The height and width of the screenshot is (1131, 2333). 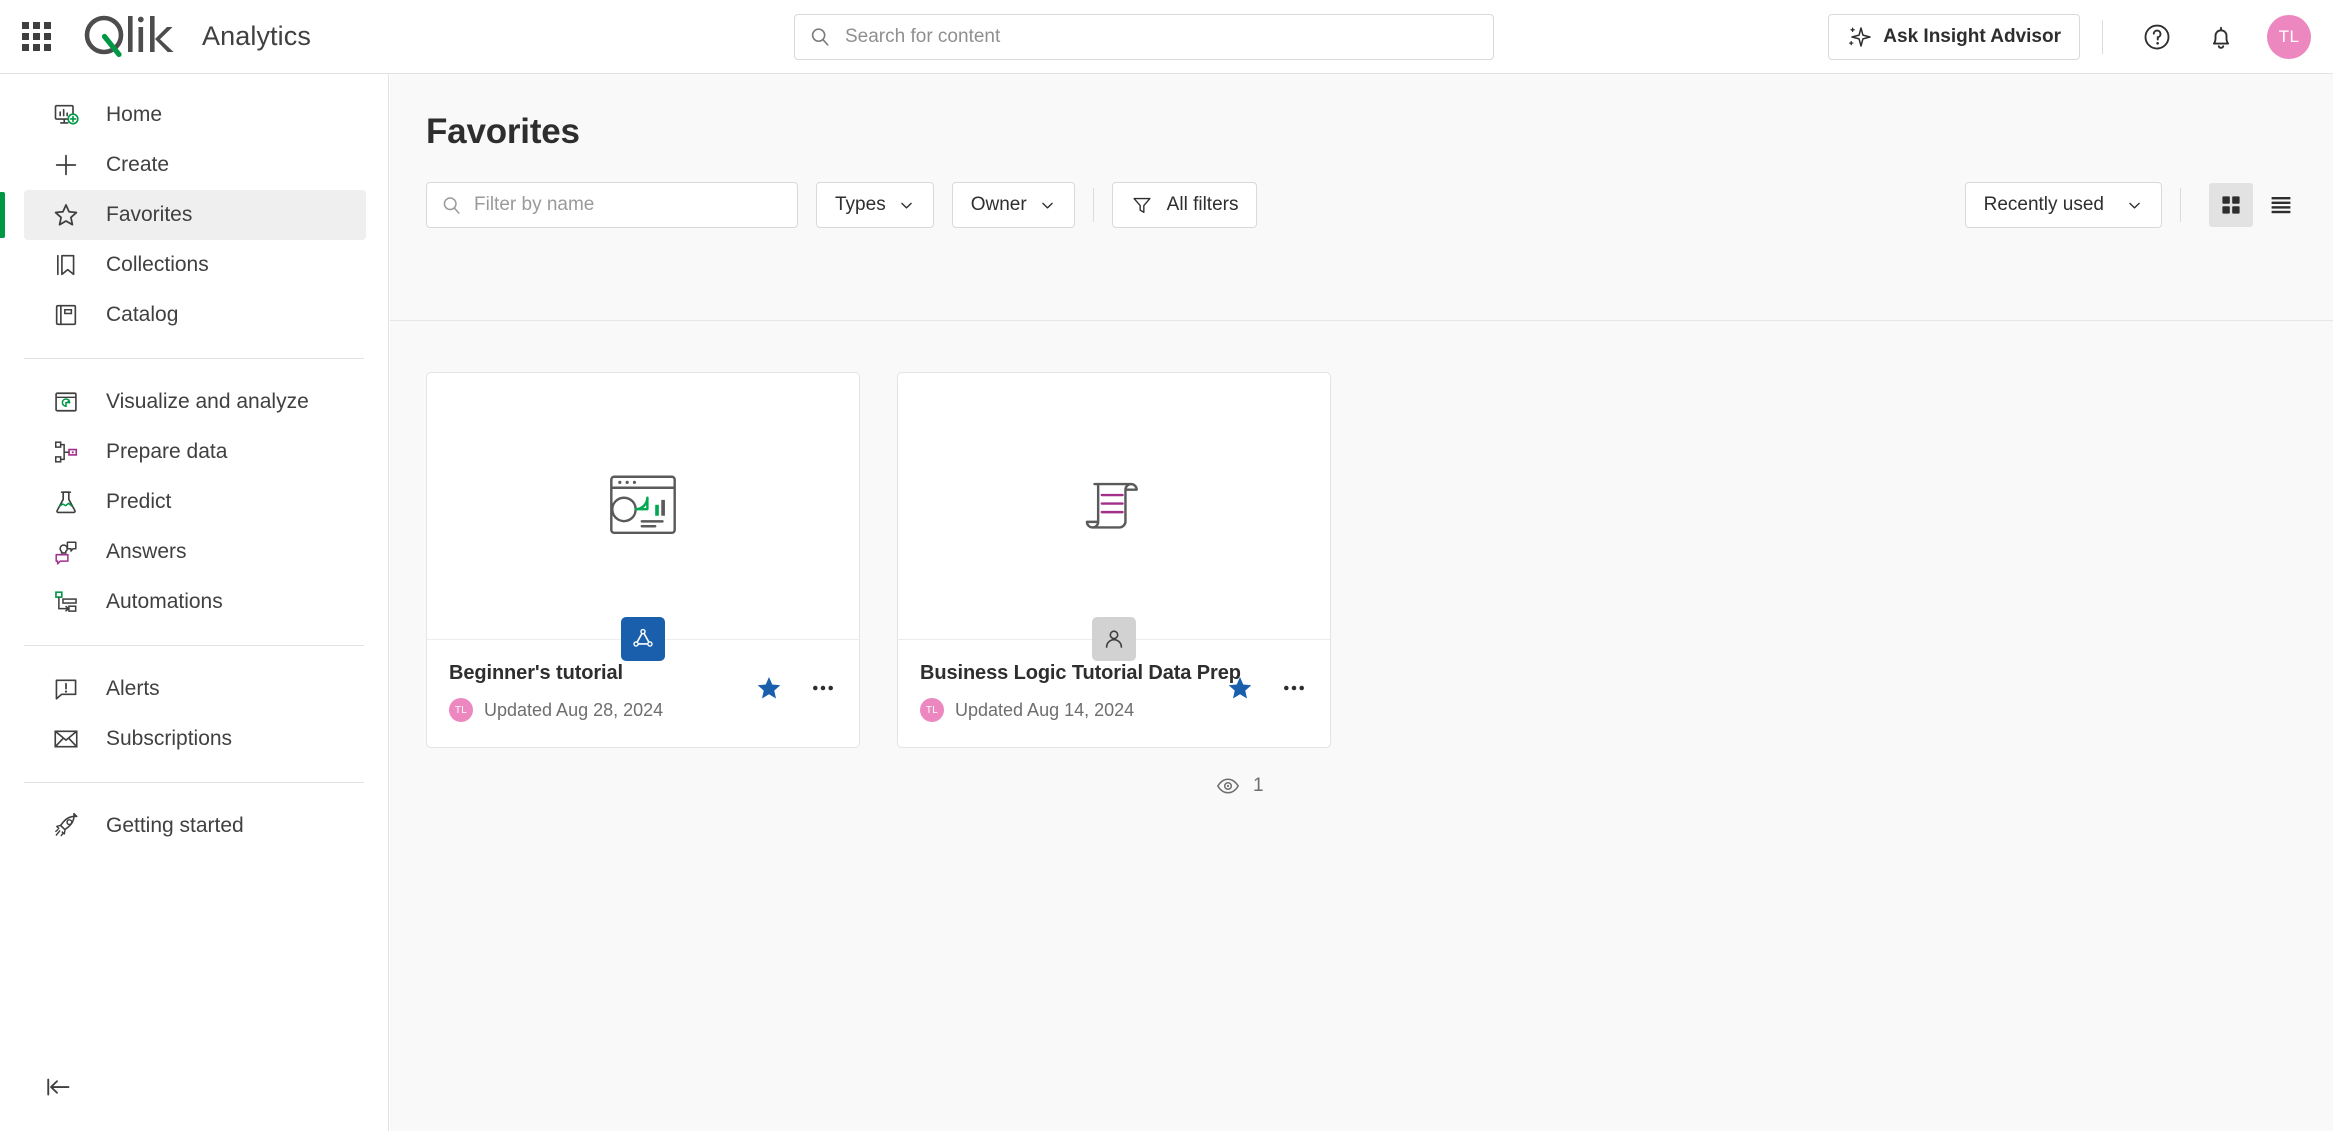 What do you see at coordinates (612, 205) in the screenshot?
I see `filter-by-name-input: Filter by name` at bounding box center [612, 205].